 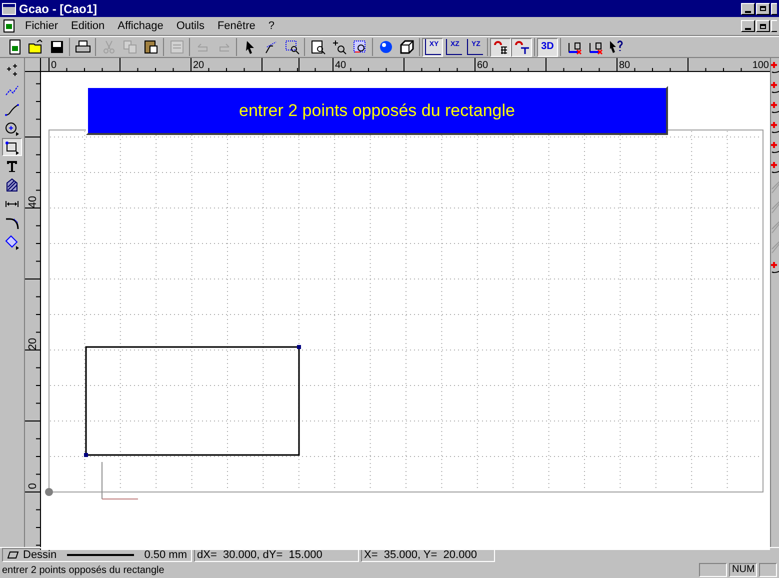 I want to click on status-indicator: NUM, so click(x=743, y=570).